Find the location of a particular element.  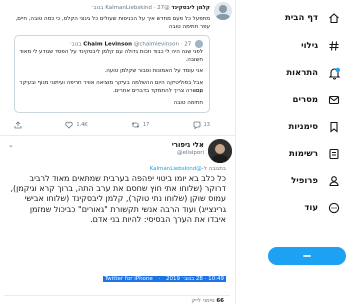

tweet-author-name: אלי גיפורי is located at coordinates (188, 145).